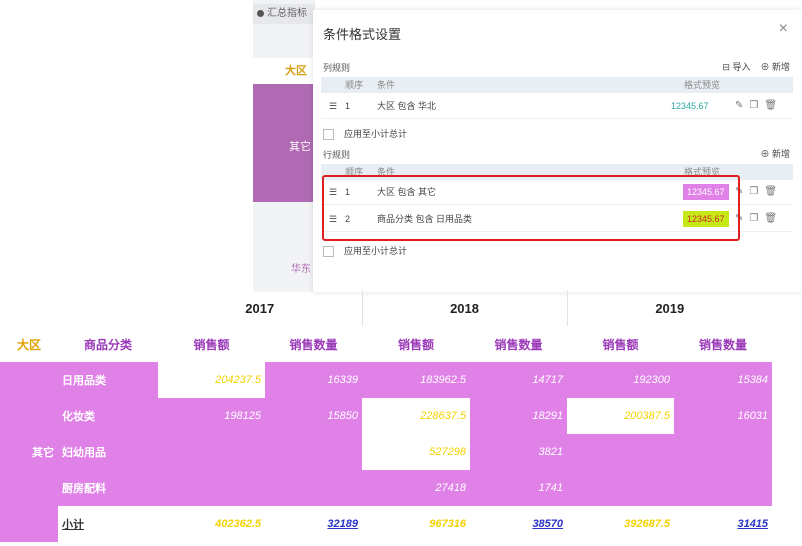 The width and height of the screenshot is (802, 546). I want to click on column-rules-label: 列规则, so click(337, 68).